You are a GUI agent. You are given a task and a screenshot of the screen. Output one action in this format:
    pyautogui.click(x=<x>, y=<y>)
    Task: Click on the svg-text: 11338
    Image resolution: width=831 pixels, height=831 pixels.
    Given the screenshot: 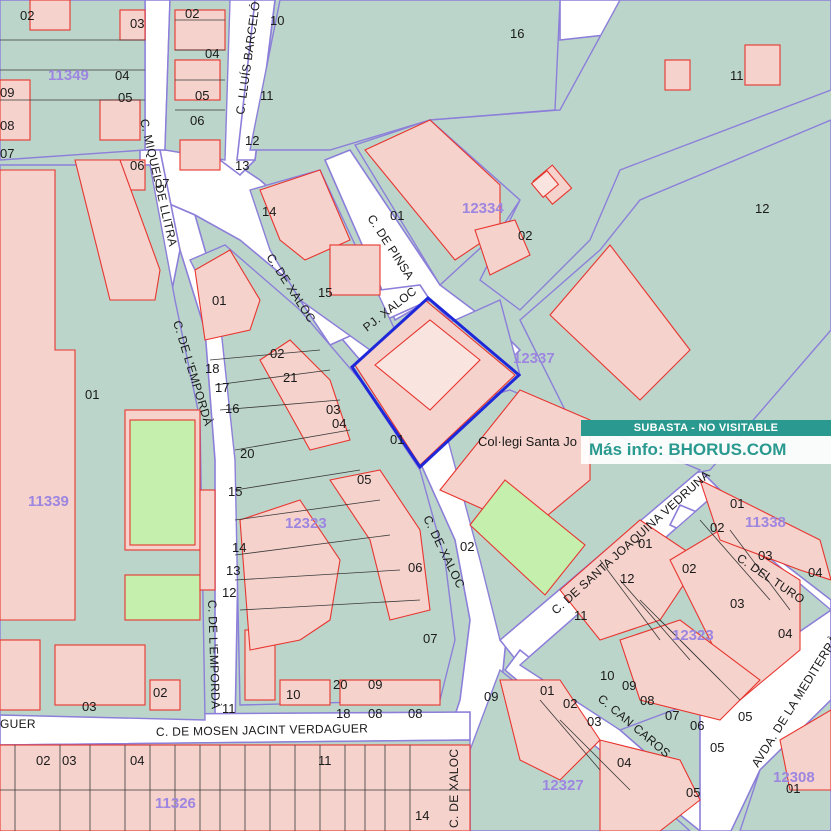 What is the action you would take?
    pyautogui.click(x=765, y=522)
    